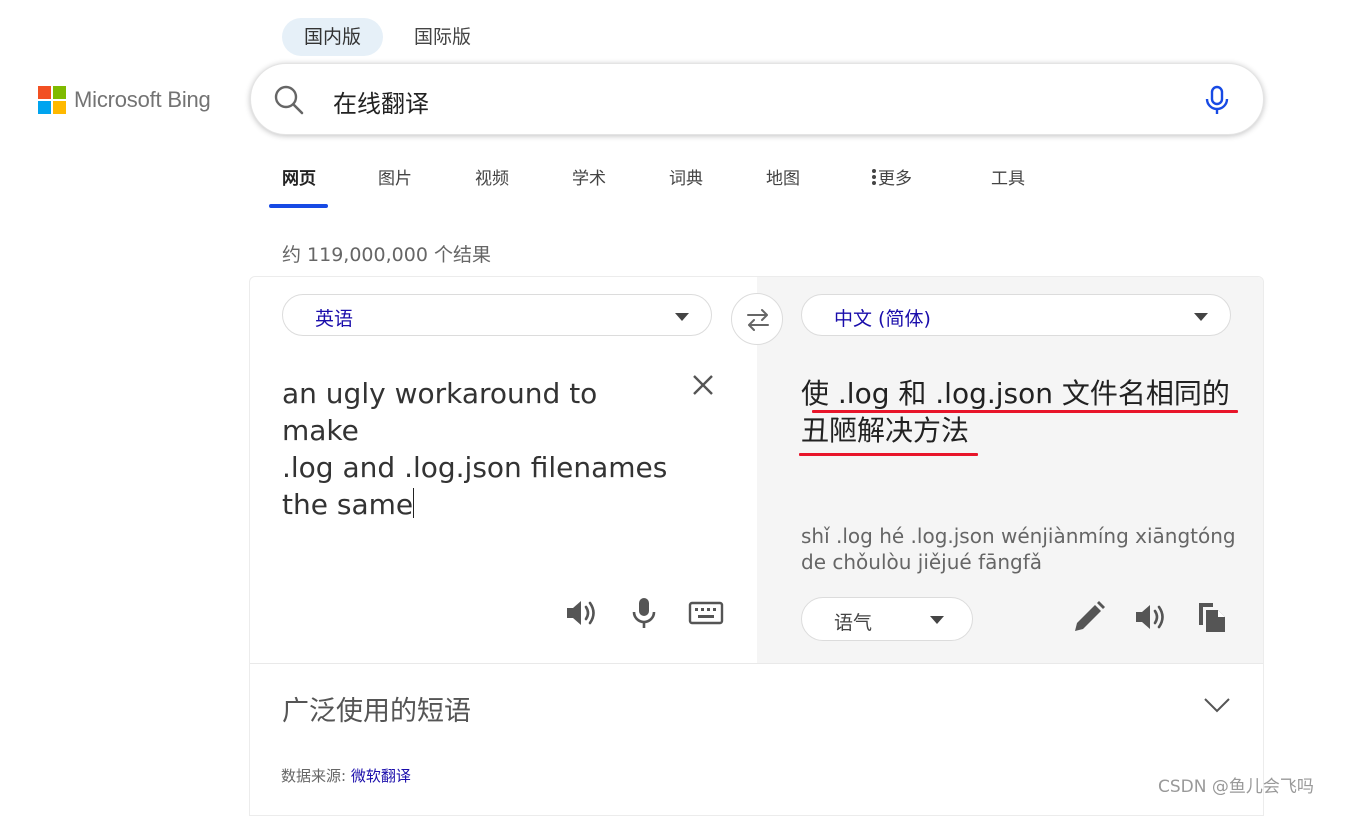 Image resolution: width=1345 pixels, height=816 pixels. I want to click on translation-line: 丑陋解决方法, so click(885, 430).